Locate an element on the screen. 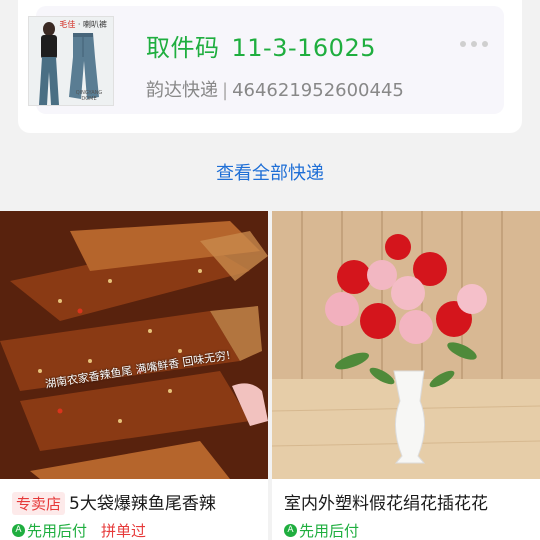 Image resolution: width=540 pixels, height=540 pixels. more-options-icon is located at coordinates (474, 44).